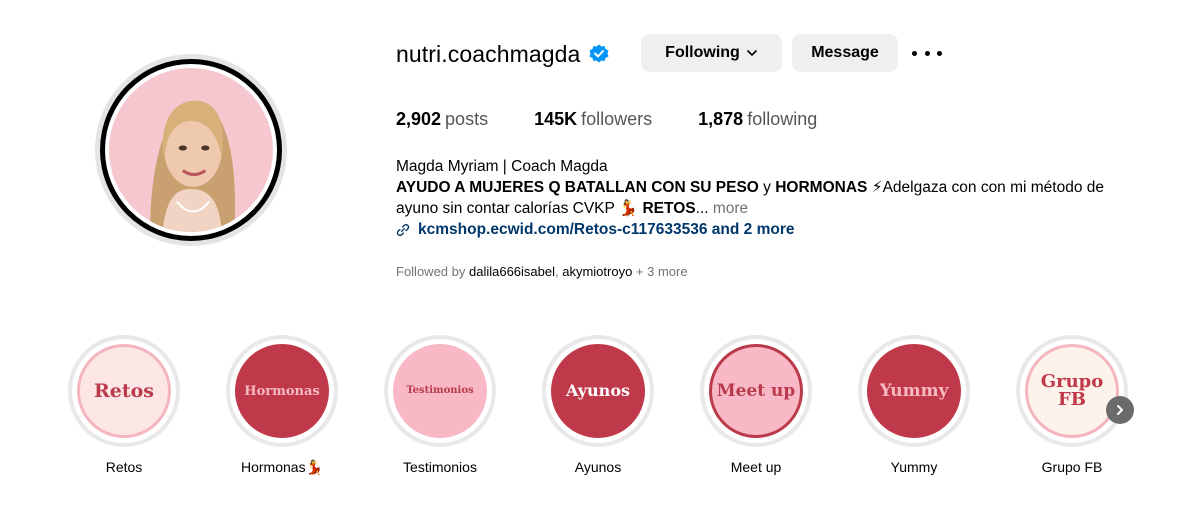 The width and height of the screenshot is (1200, 506). What do you see at coordinates (419, 119) in the screenshot?
I see `posts-count: 2,902` at bounding box center [419, 119].